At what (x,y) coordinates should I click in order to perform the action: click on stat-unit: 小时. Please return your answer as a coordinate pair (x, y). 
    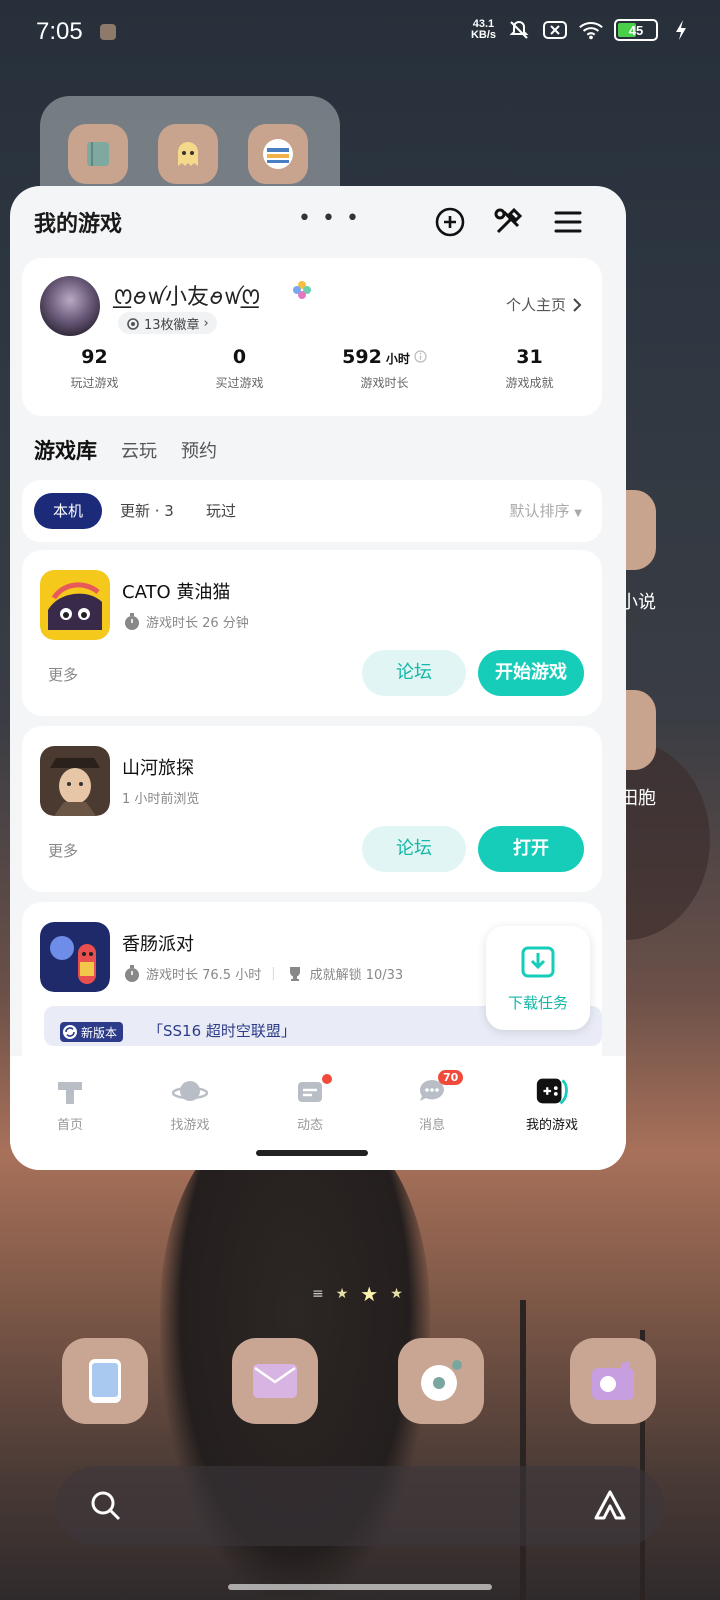
    Looking at the image, I should click on (397, 359).